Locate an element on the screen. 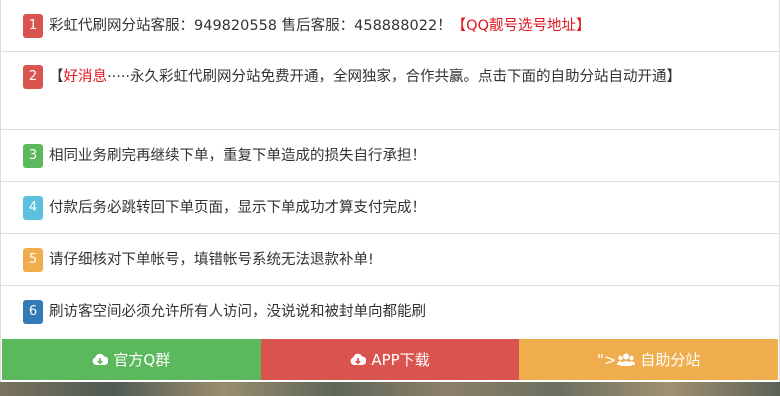 Image resolution: width=780 pixels, height=396 pixels. notice-number-badge: 6 is located at coordinates (33, 312).